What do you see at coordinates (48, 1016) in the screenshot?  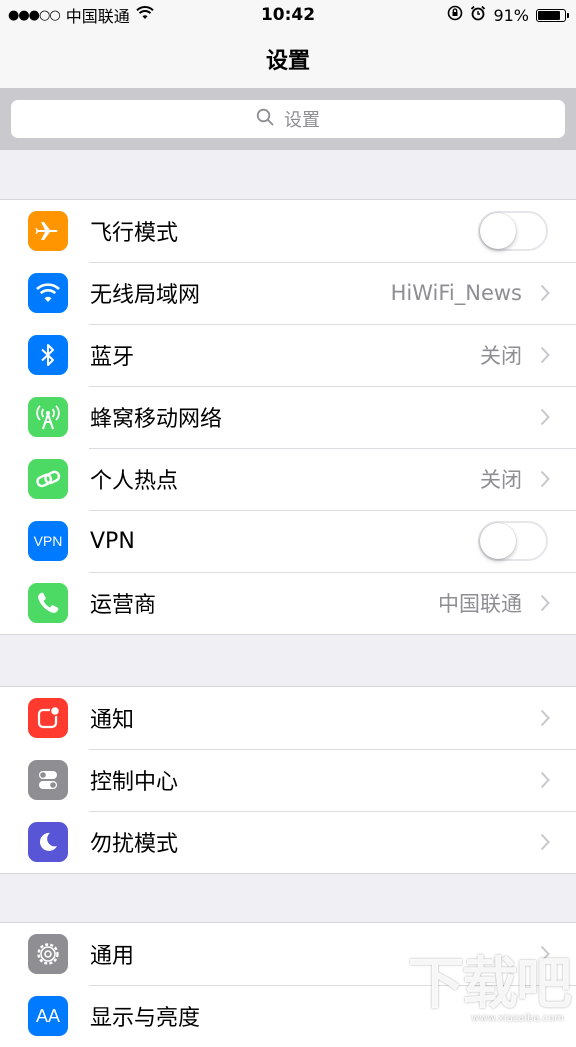 I see `display-brightness-icon: AA` at bounding box center [48, 1016].